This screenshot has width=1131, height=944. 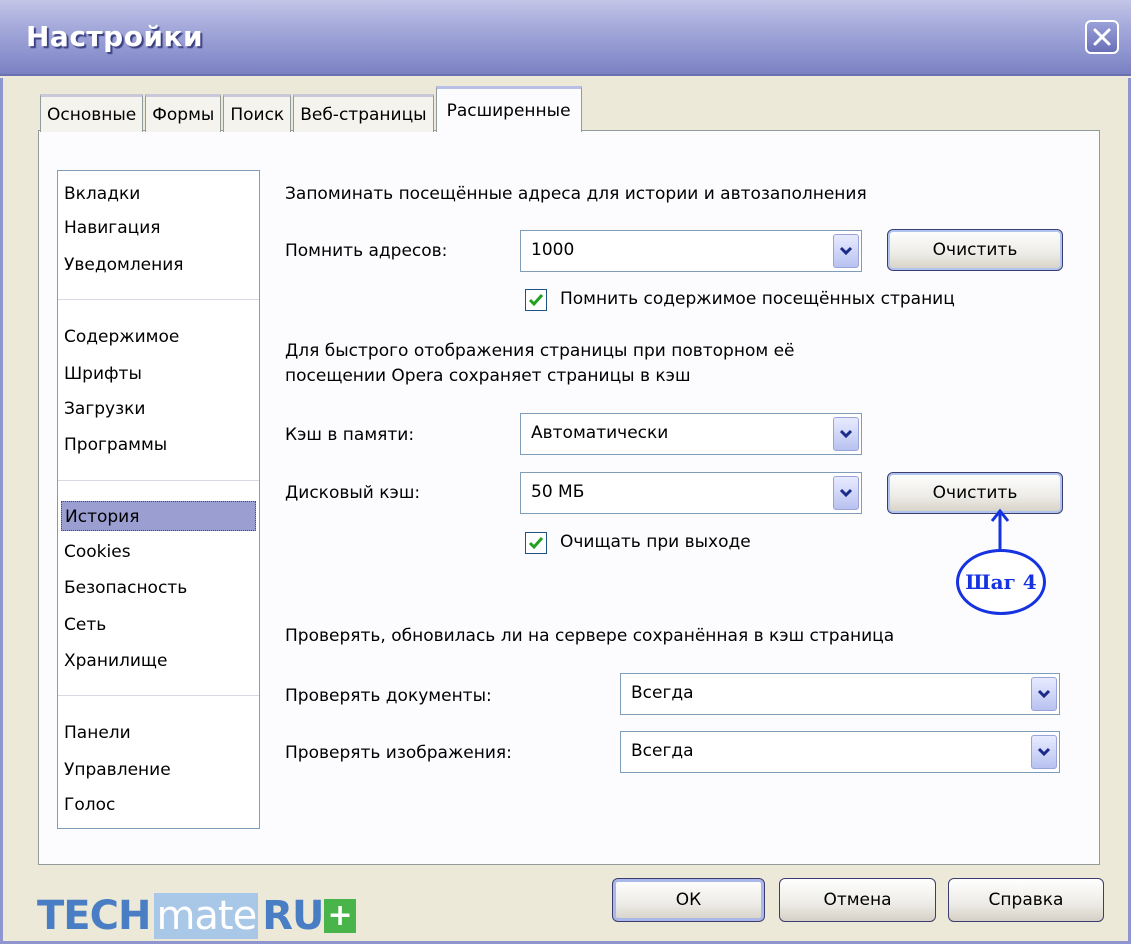 What do you see at coordinates (691, 434) in the screenshot?
I see `memory-cache-select: Автоматически` at bounding box center [691, 434].